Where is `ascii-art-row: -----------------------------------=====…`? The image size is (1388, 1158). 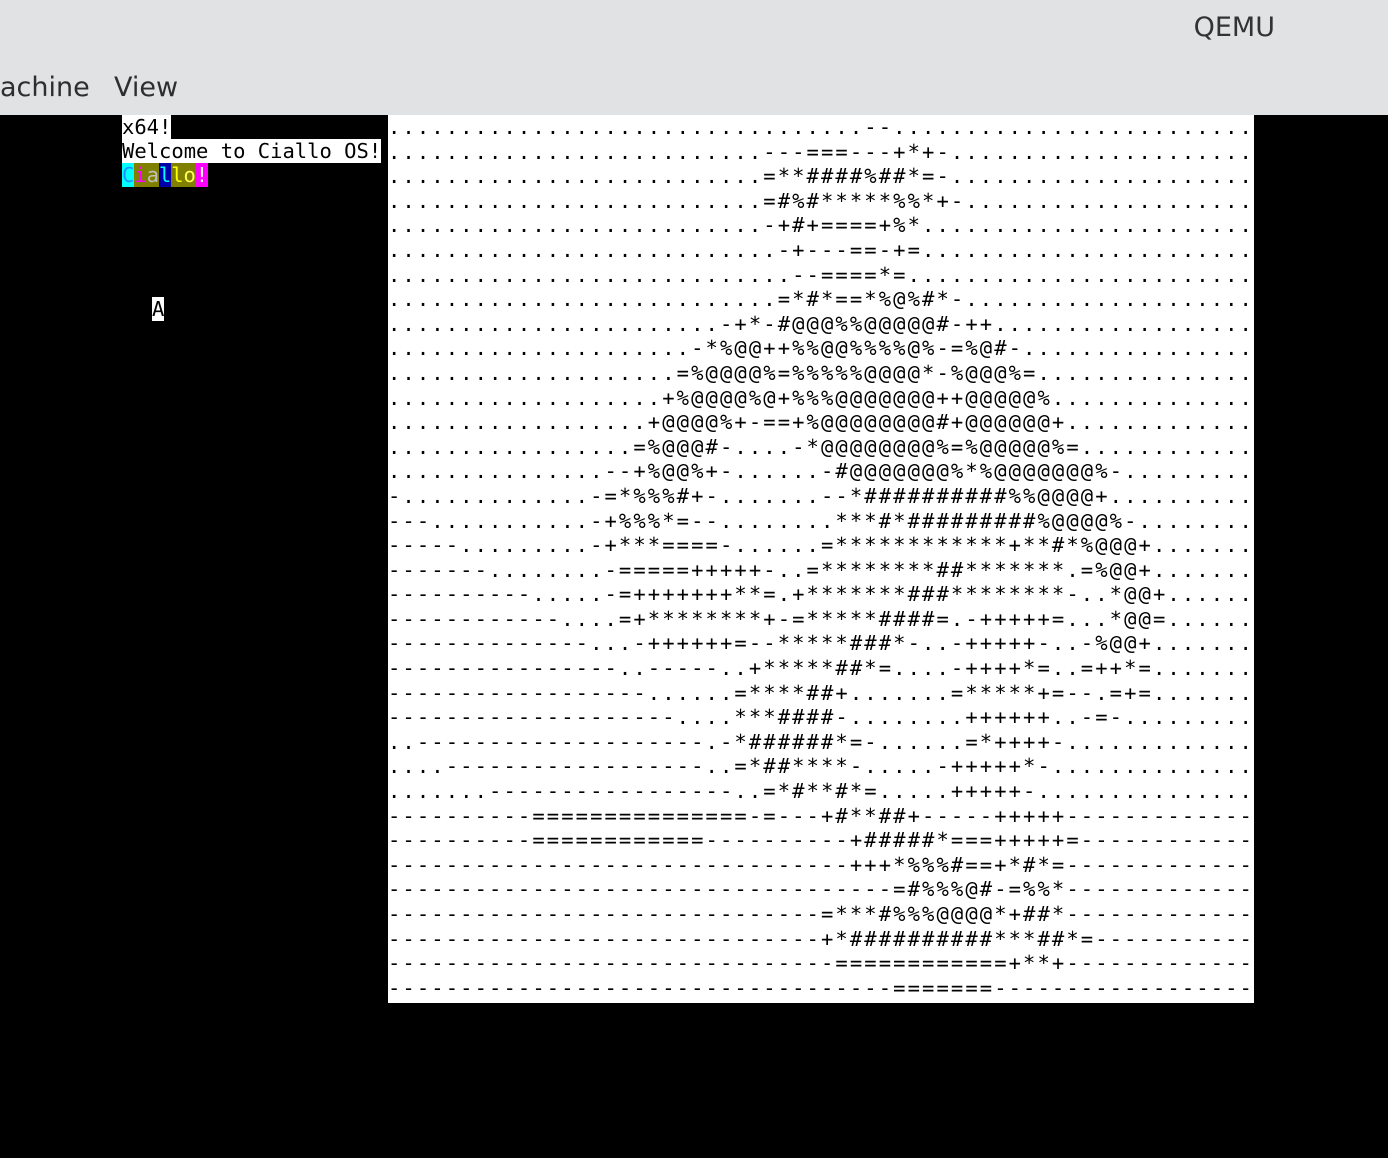 ascii-art-row: -----------------------------------=====… is located at coordinates (821, 987).